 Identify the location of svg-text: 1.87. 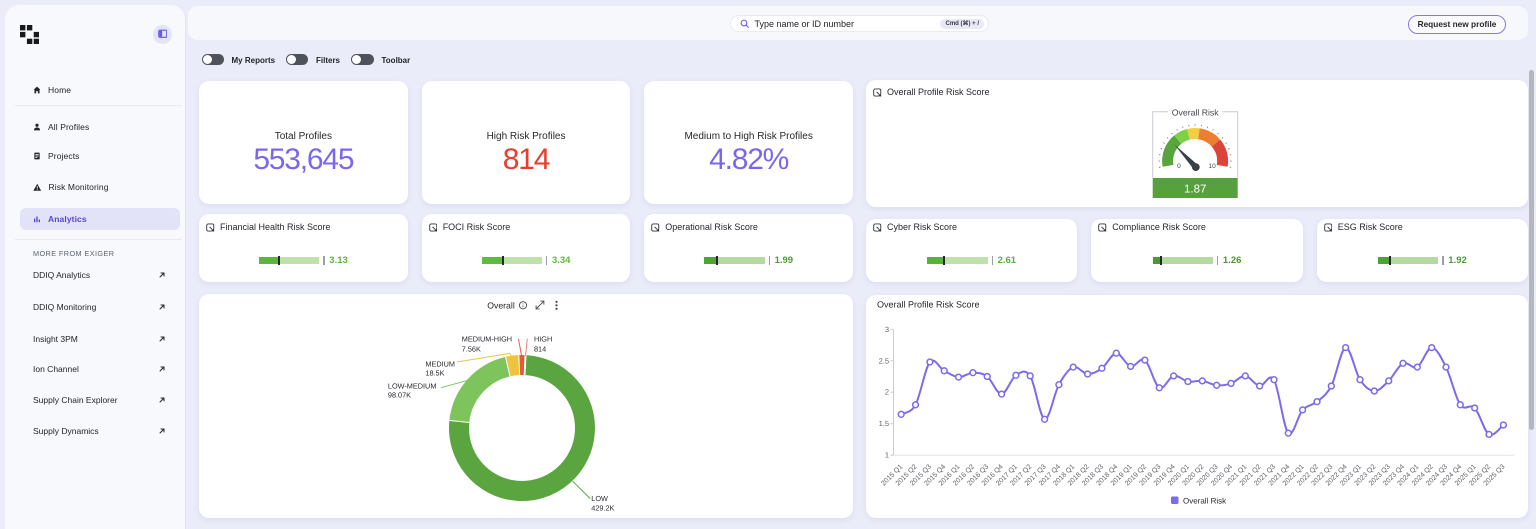
(1195, 189).